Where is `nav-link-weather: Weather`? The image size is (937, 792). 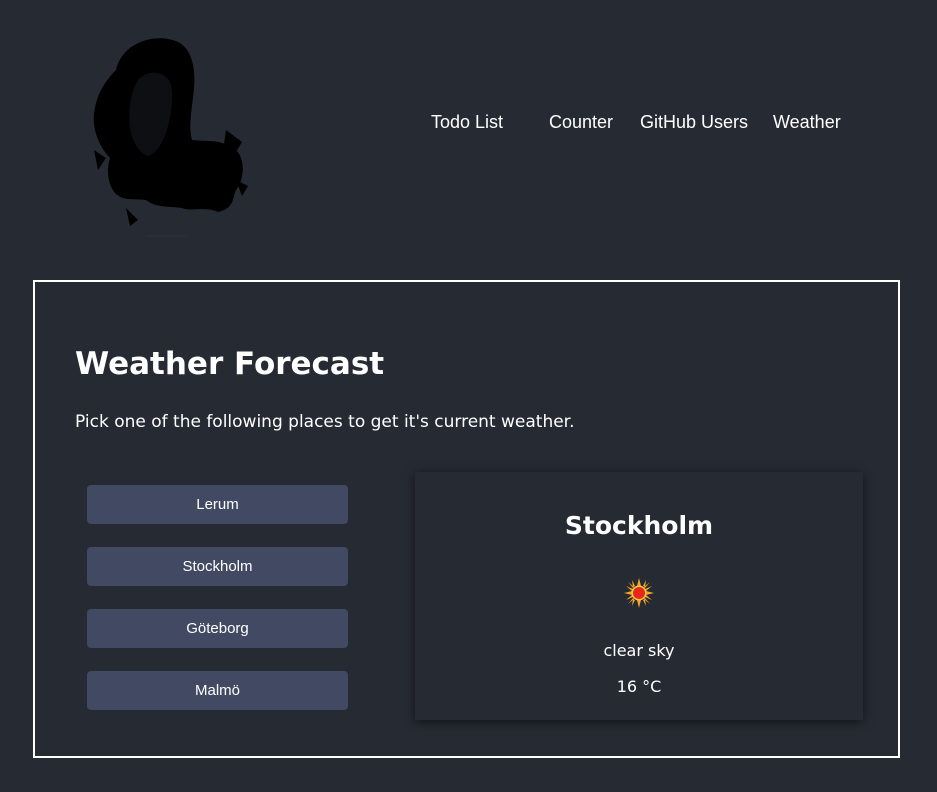 nav-link-weather: Weather is located at coordinates (807, 122).